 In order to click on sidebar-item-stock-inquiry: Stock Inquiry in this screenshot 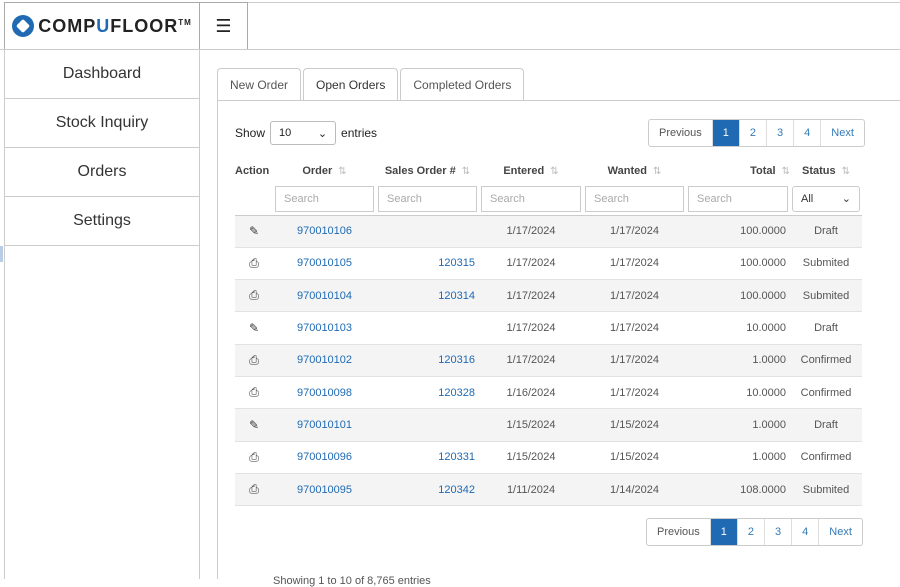, I will do `click(102, 123)`.